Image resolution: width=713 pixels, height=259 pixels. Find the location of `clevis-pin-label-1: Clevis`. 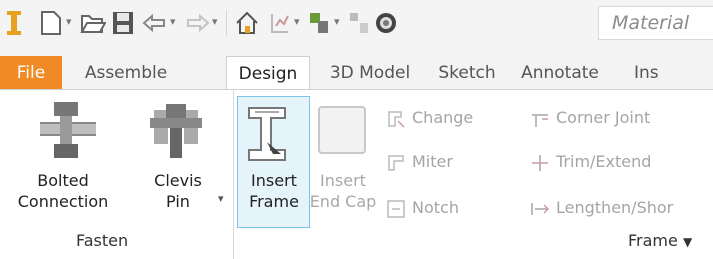

clevis-pin-label-1: Clevis is located at coordinates (178, 180).